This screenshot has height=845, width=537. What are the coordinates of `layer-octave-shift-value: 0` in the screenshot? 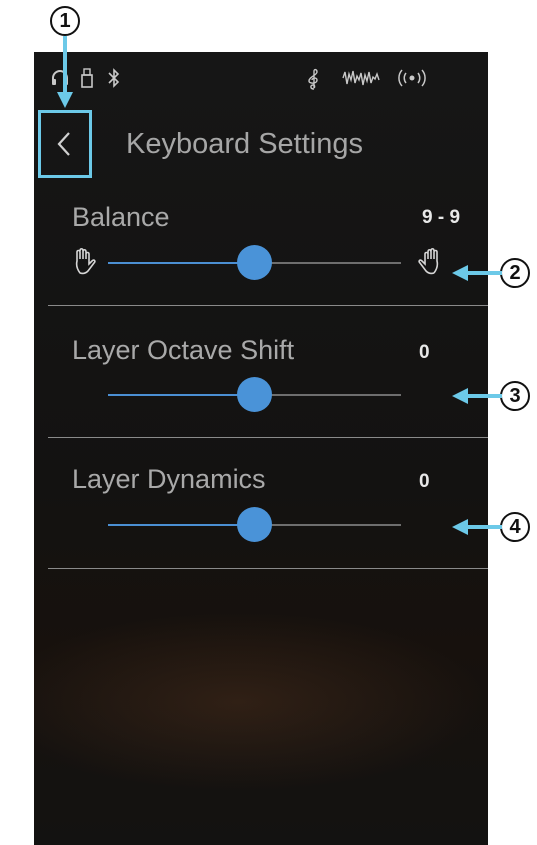 It's located at (424, 352).